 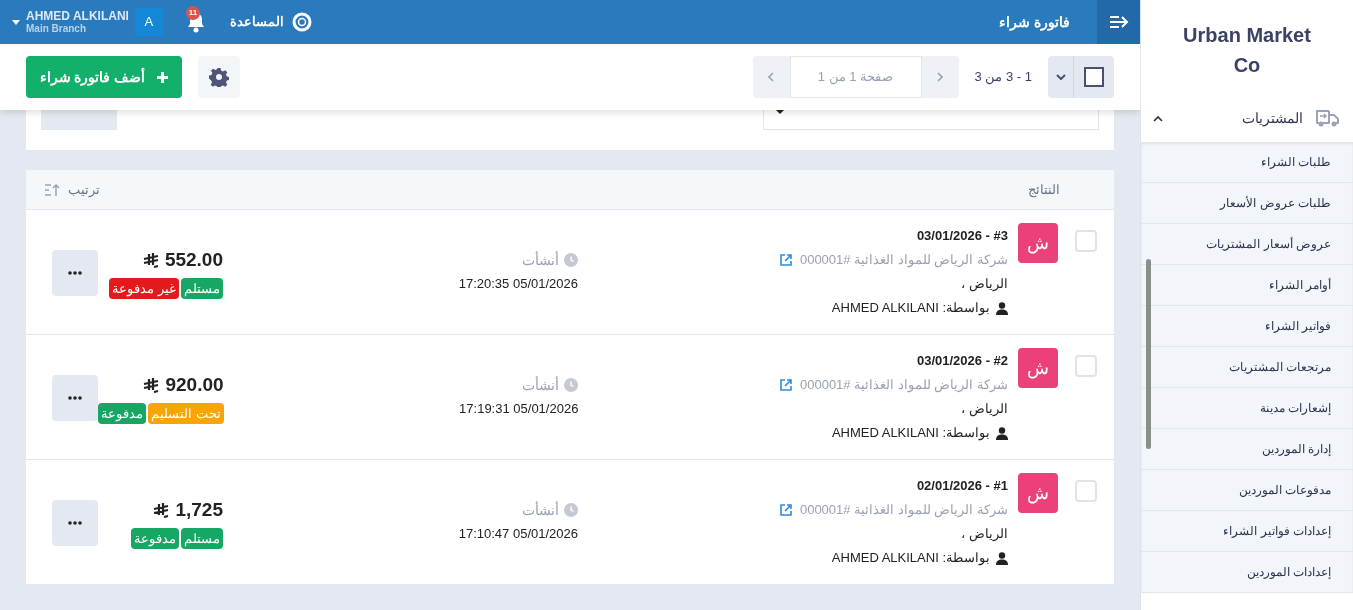 What do you see at coordinates (144, 288) in the screenshot?
I see `status-tag: غير مدفوعة` at bounding box center [144, 288].